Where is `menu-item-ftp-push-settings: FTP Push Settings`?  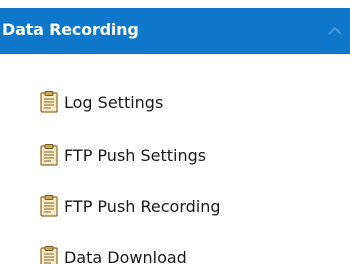 menu-item-ftp-push-settings: FTP Push Settings is located at coordinates (123, 155).